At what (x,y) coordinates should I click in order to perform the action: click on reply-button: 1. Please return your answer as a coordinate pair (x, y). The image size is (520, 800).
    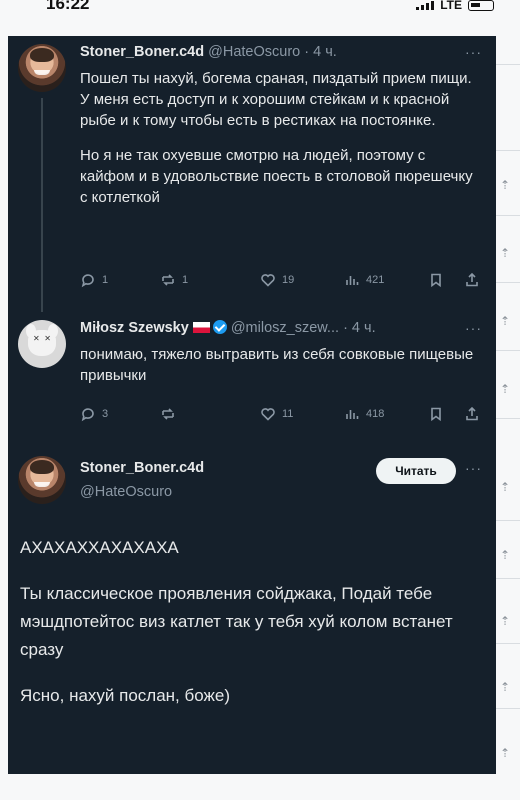
    Looking at the image, I should click on (94, 280).